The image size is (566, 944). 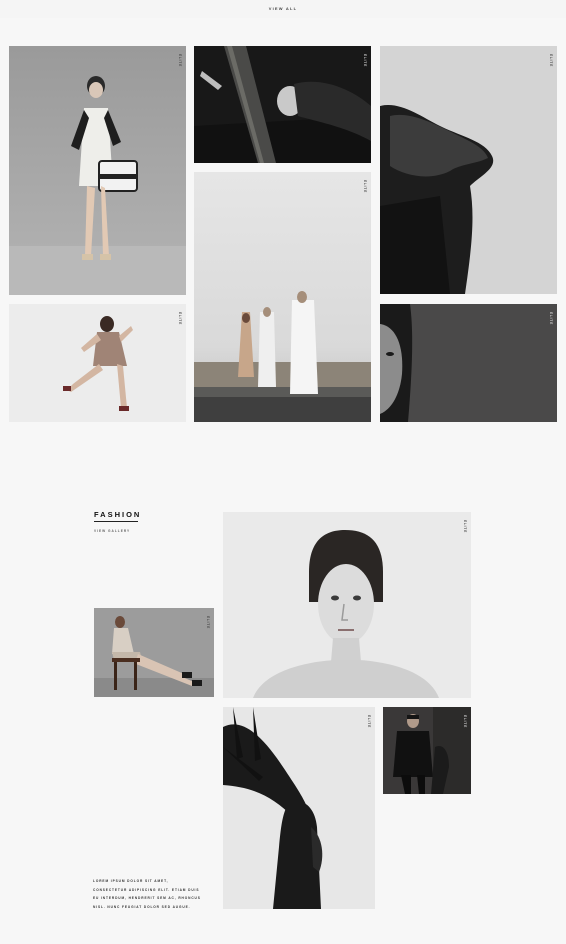 What do you see at coordinates (118, 514) in the screenshot?
I see `section-title: FASHION` at bounding box center [118, 514].